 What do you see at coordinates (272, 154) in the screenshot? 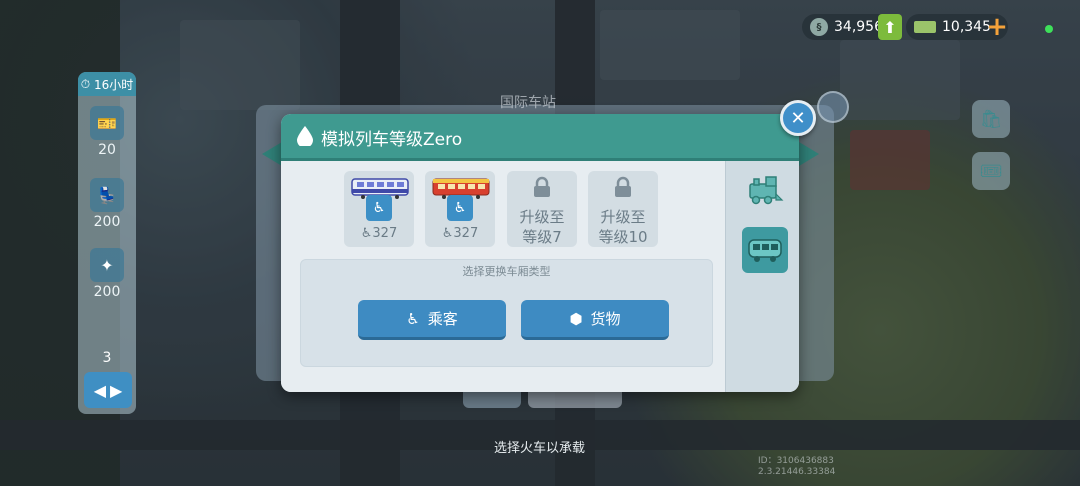
I see `header-ribbon-left` at bounding box center [272, 154].